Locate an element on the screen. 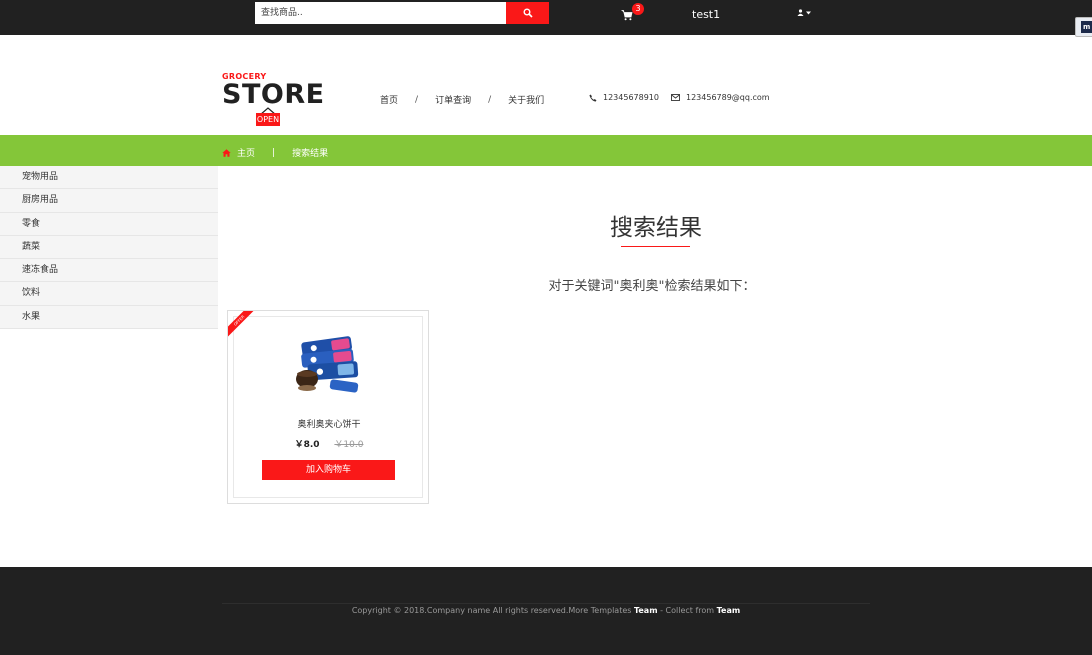  breadcrumb: 主页 | 搜索结果 is located at coordinates (275, 152).